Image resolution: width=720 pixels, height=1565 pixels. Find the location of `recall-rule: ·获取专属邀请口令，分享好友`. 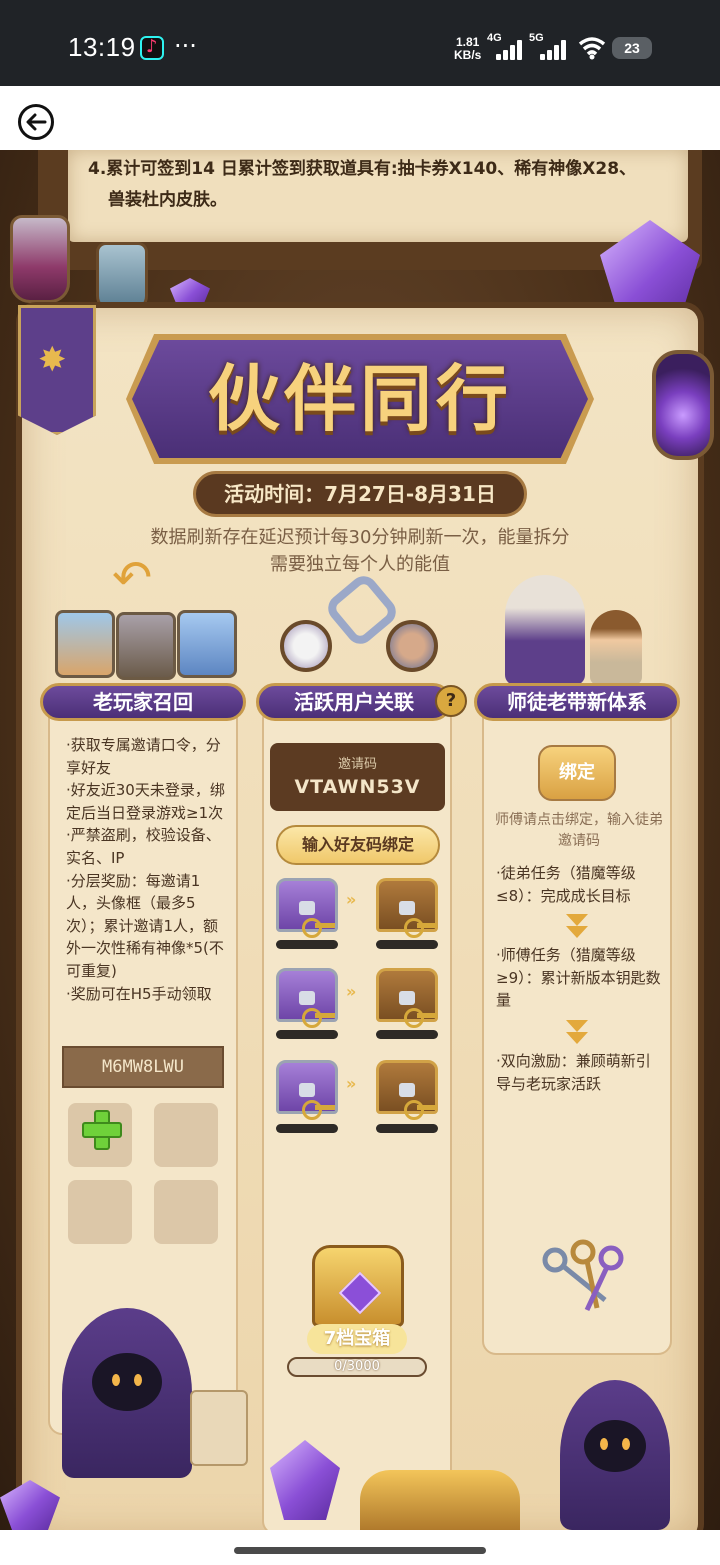

recall-rule: ·获取专属邀请口令，分享好友 is located at coordinates (143, 756).